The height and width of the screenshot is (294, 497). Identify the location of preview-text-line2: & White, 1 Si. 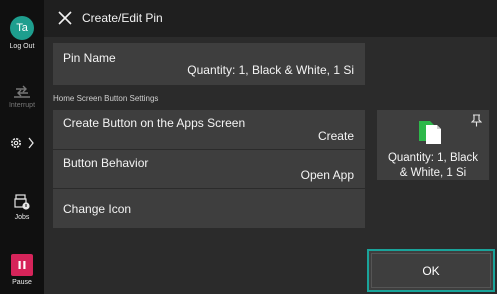
(433, 173).